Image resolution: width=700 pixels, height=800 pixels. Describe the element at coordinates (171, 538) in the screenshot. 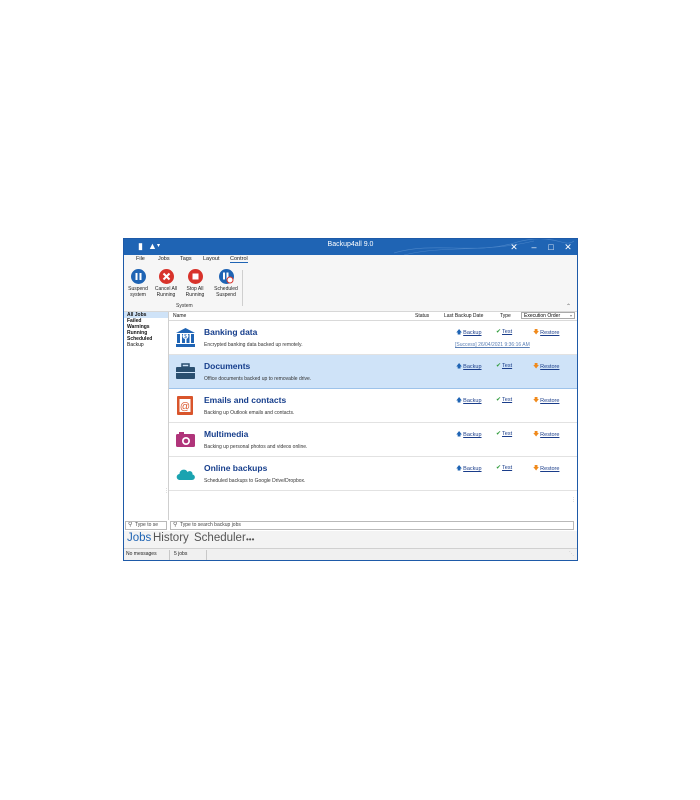

I see `nav-tab-history: History` at that location.